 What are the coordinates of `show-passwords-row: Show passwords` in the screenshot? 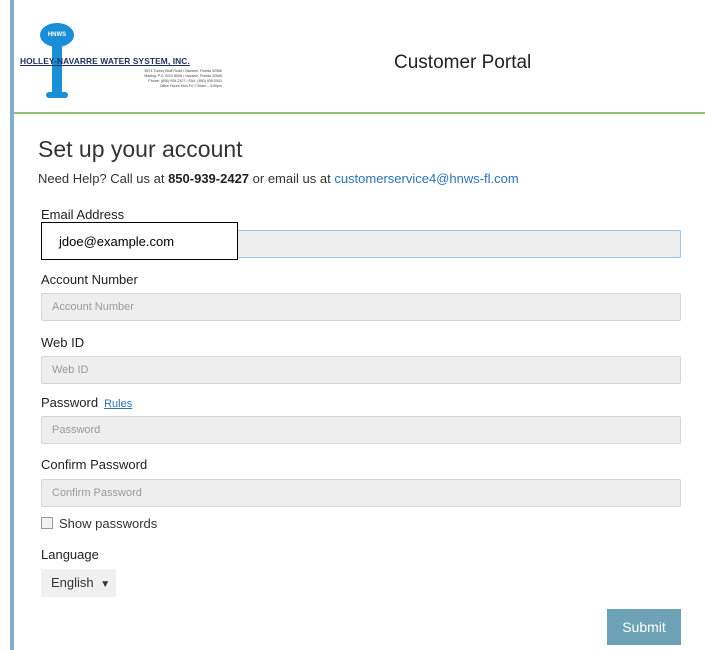 It's located at (99, 523).